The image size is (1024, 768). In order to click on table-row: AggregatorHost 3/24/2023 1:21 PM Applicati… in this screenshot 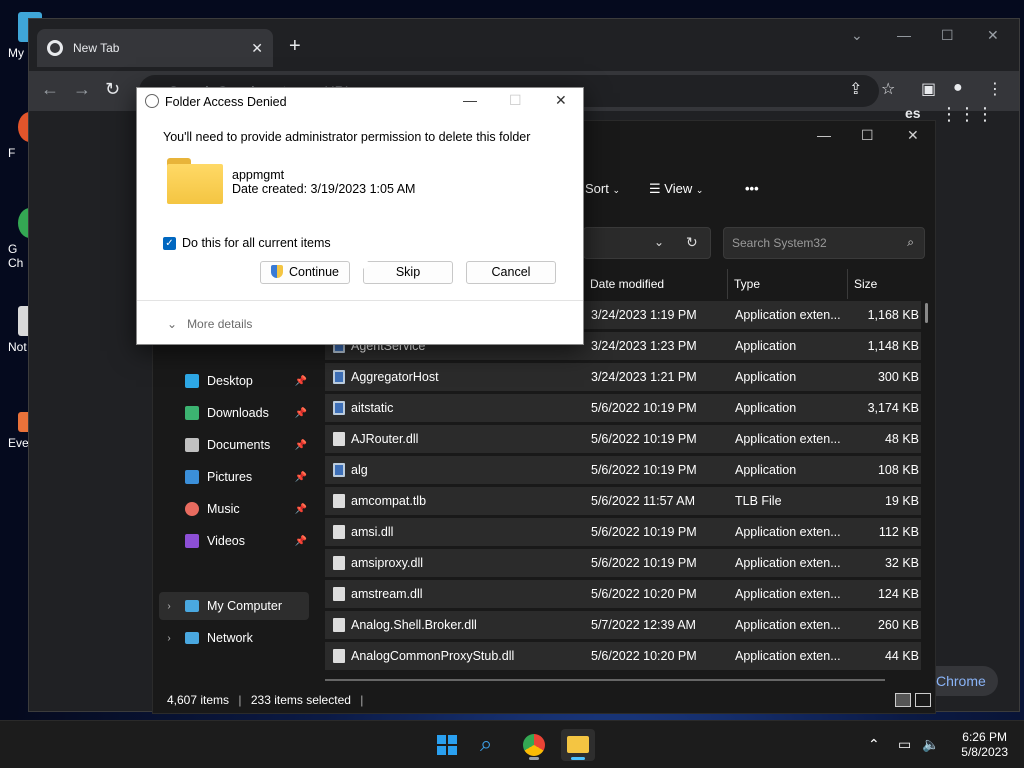, I will do `click(623, 377)`.